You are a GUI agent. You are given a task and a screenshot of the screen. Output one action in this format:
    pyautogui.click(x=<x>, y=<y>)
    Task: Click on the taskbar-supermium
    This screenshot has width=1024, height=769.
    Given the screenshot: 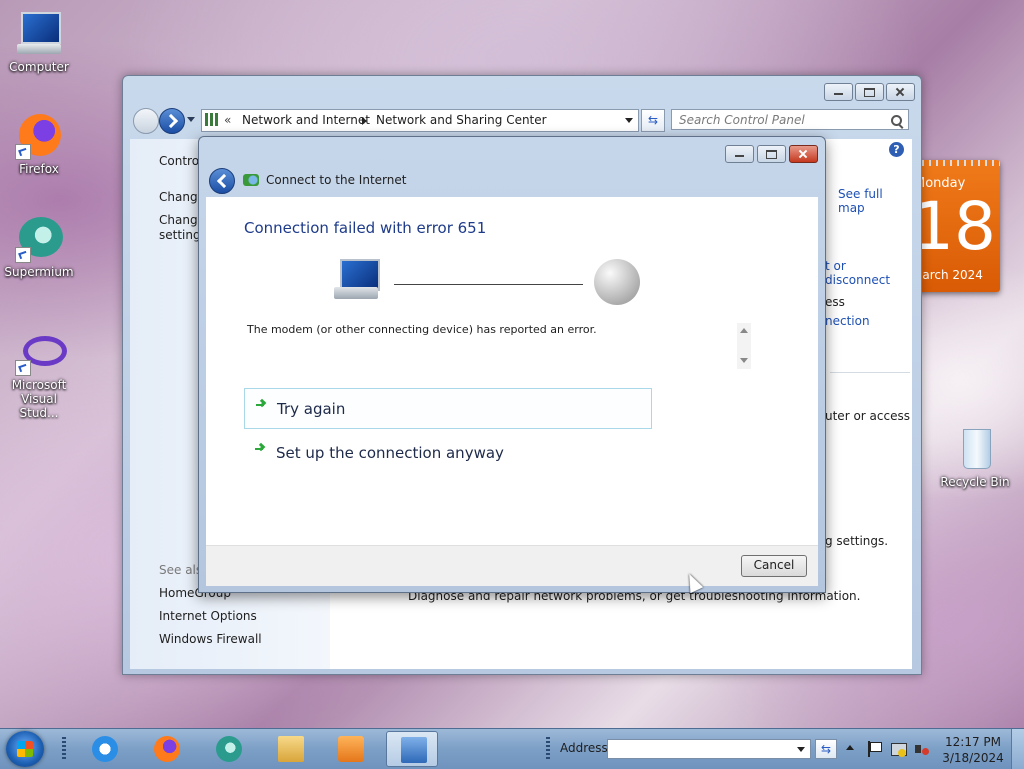 What is the action you would take?
    pyautogui.click(x=228, y=749)
    